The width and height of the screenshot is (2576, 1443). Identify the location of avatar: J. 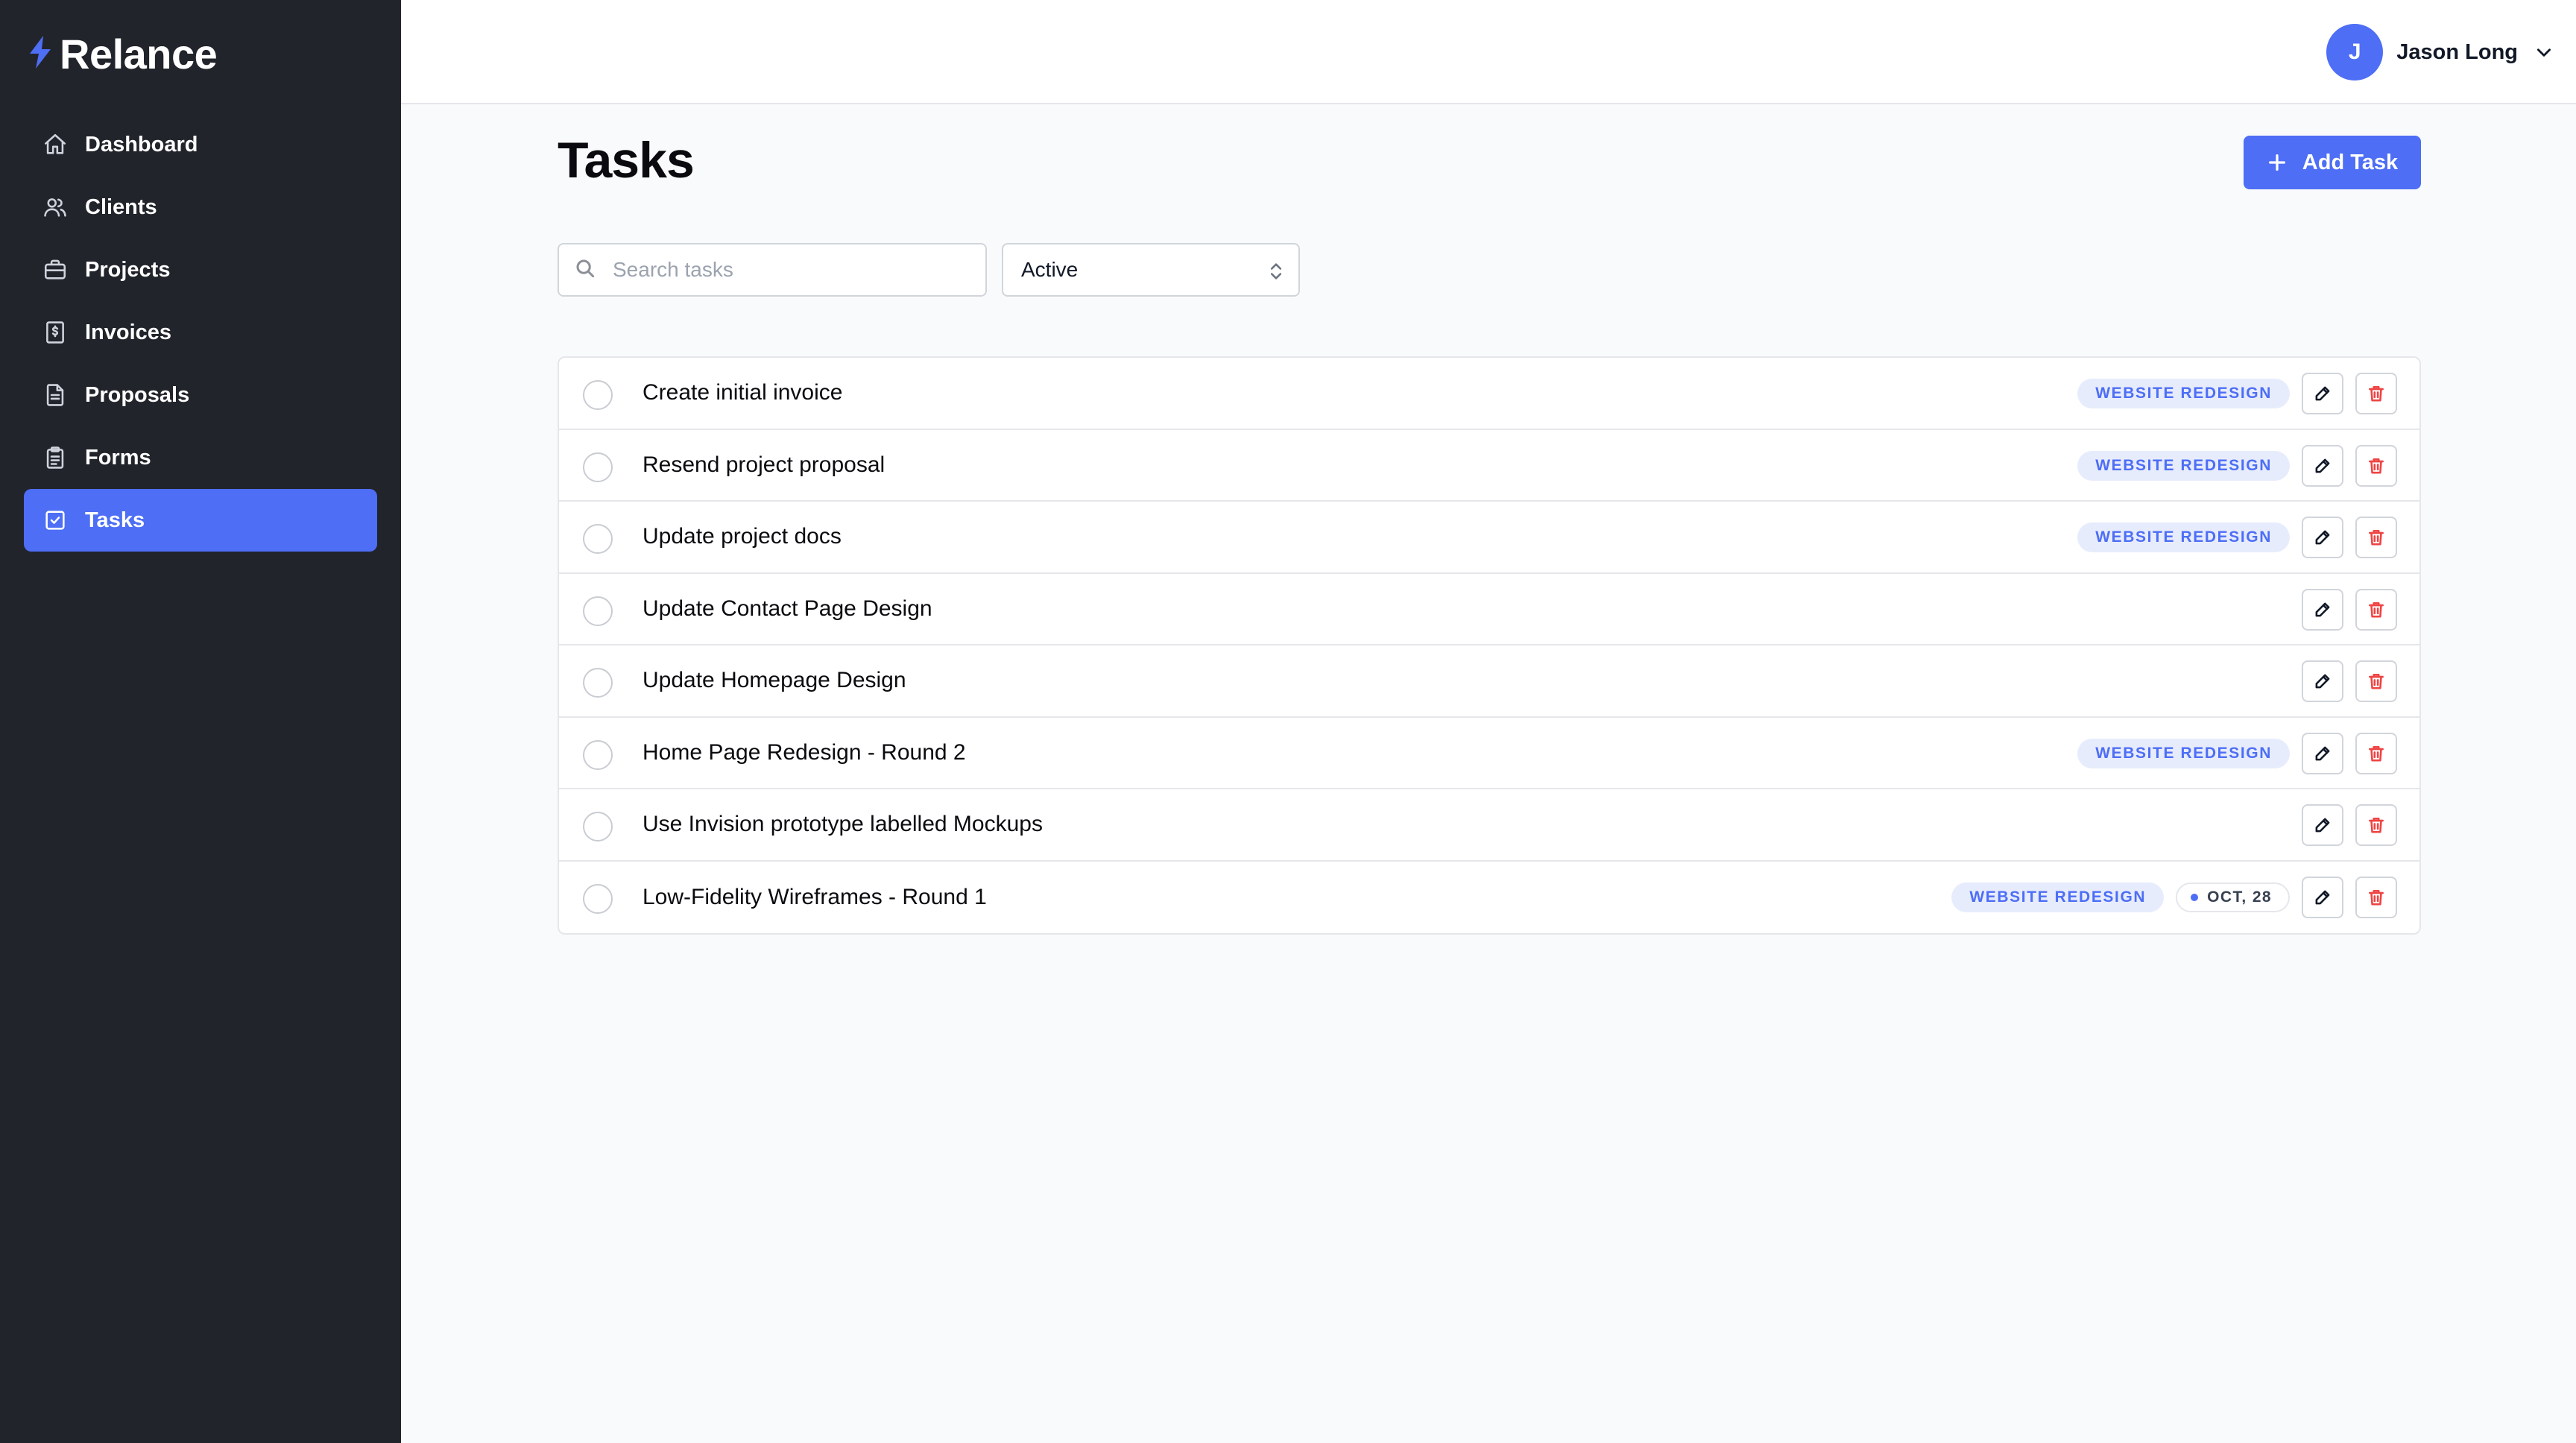
(2355, 52).